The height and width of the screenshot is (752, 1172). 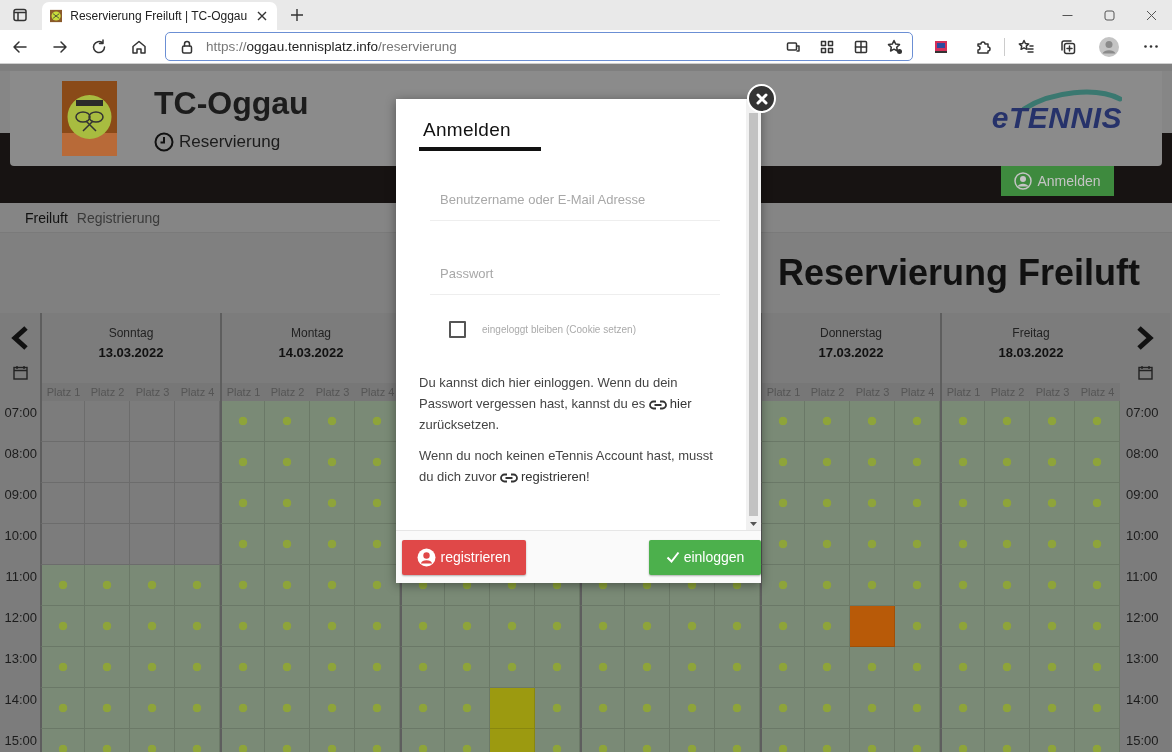 I want to click on puzzle-icon, so click(x=983, y=46).